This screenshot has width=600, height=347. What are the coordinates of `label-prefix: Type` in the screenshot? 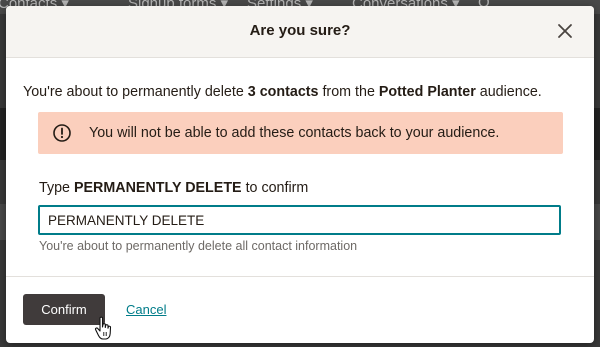 It's located at (56, 188).